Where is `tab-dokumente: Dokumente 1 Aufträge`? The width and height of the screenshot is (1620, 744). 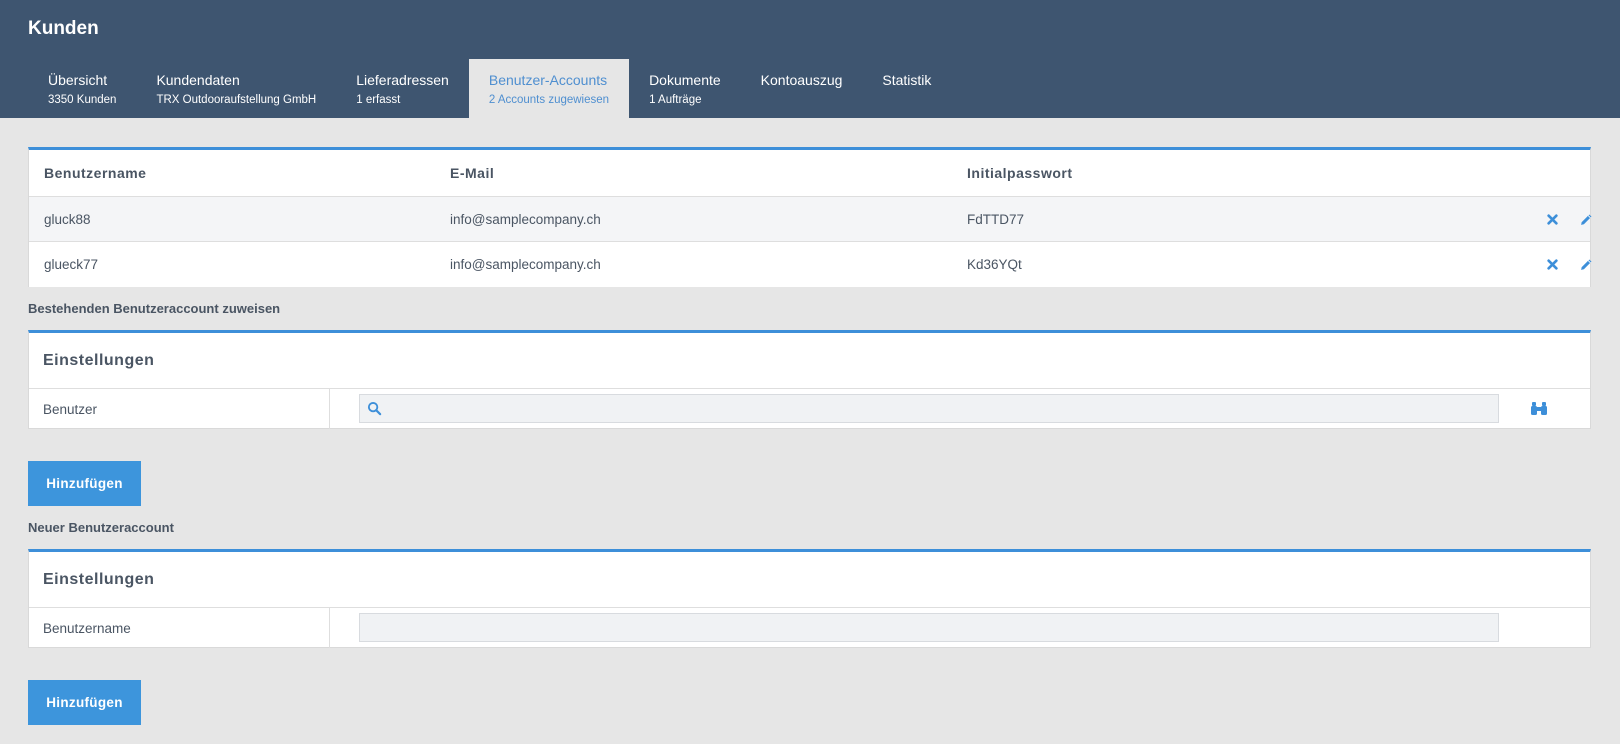
tab-dokumente: Dokumente 1 Aufträge is located at coordinates (685, 88).